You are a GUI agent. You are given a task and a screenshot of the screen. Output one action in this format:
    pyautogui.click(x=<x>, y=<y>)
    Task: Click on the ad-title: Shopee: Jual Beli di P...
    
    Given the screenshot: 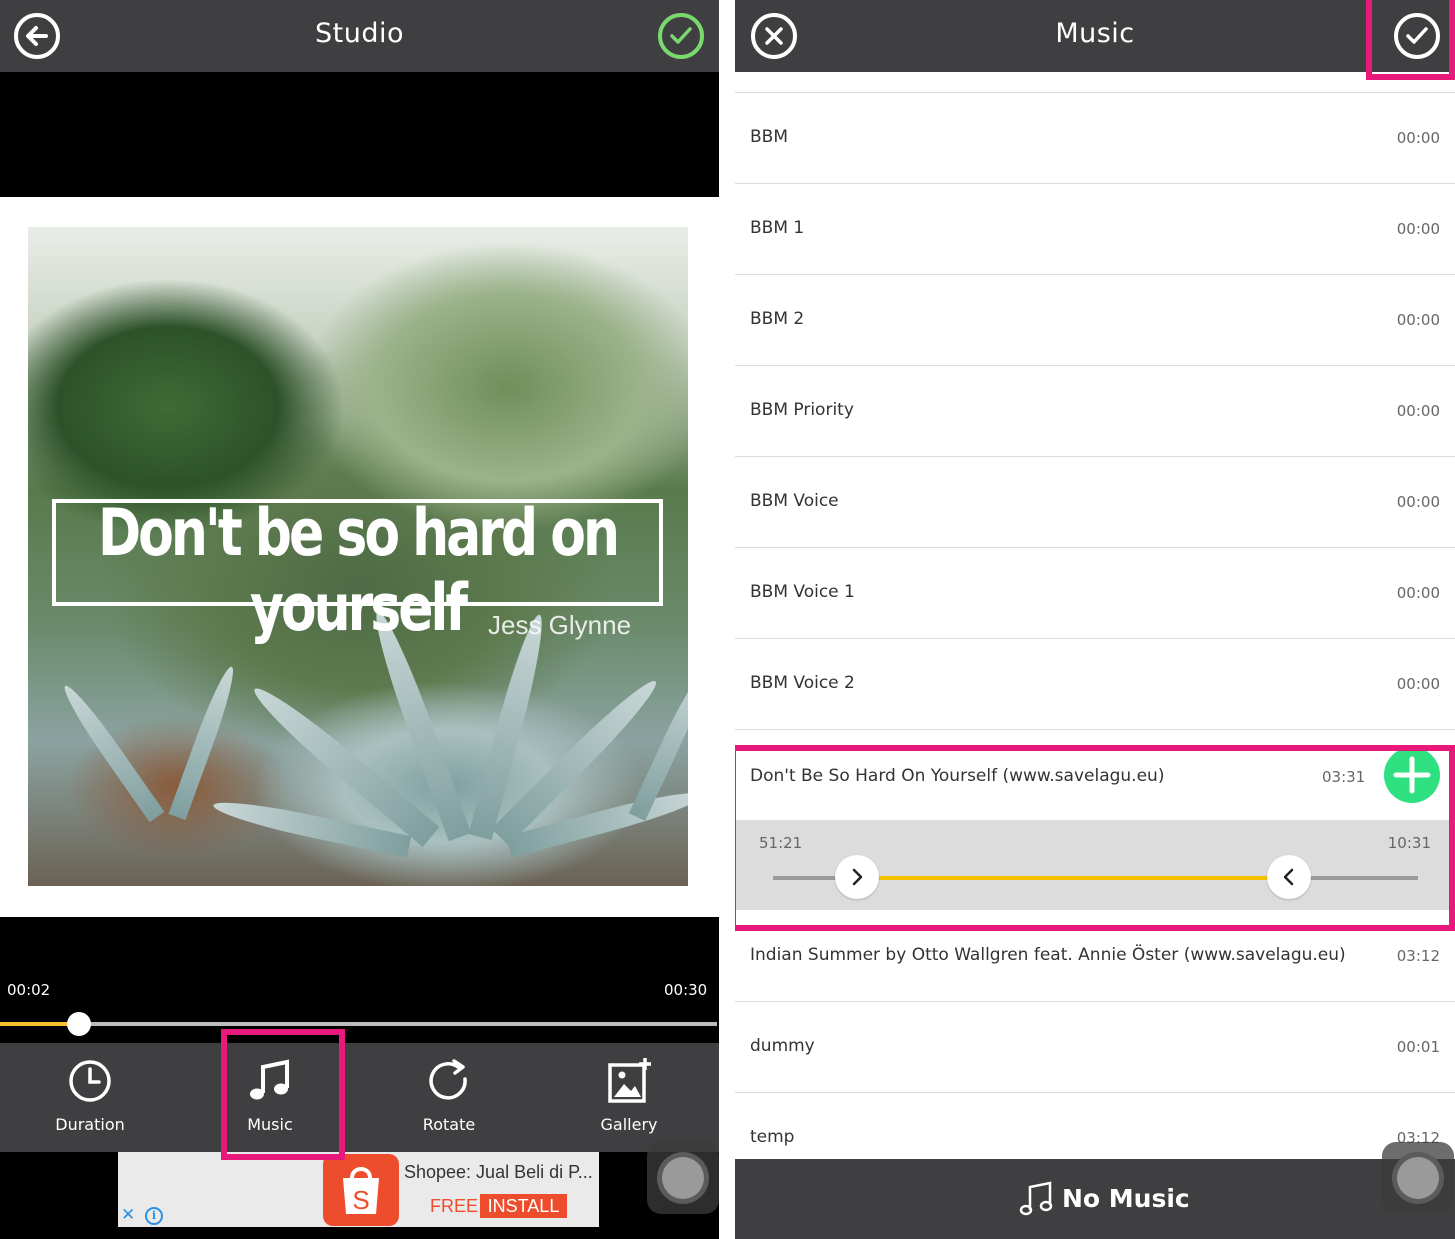 What is the action you would take?
    pyautogui.click(x=498, y=1172)
    